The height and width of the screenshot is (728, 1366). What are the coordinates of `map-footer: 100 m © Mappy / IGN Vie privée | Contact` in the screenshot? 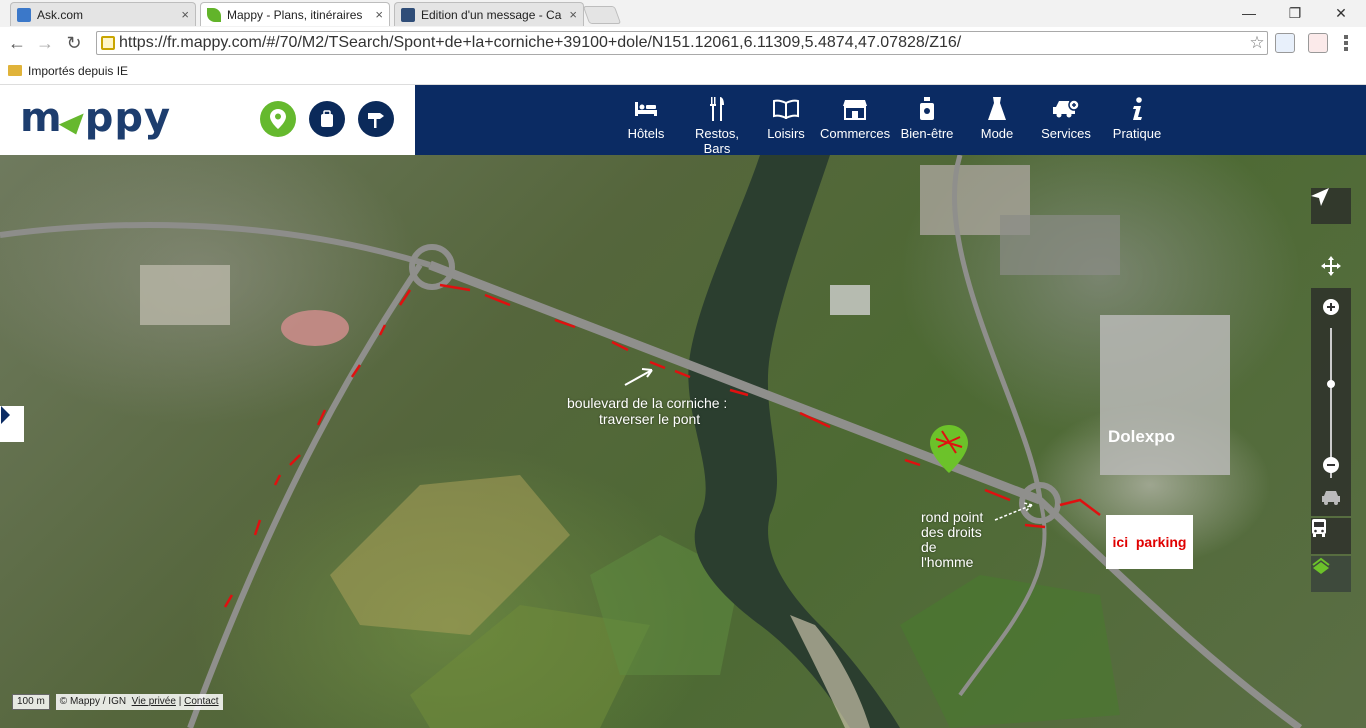 It's located at (117, 702).